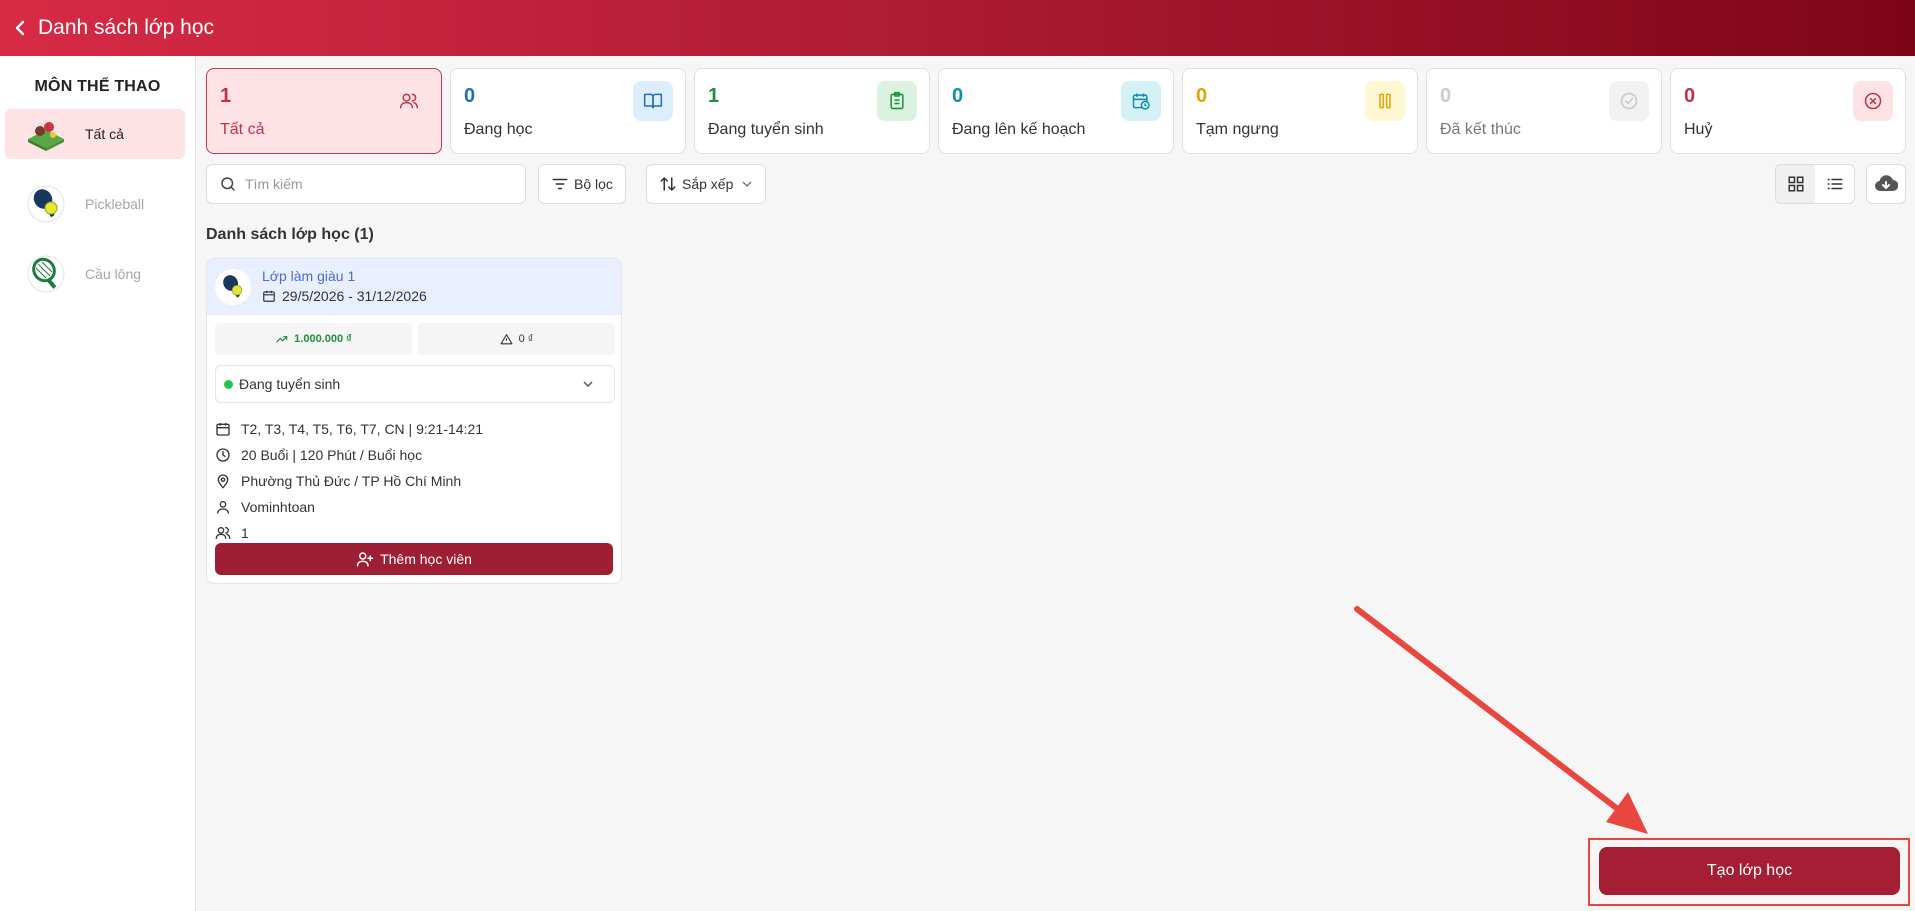 The image size is (1915, 911). I want to click on grid-view-button, so click(1795, 184).